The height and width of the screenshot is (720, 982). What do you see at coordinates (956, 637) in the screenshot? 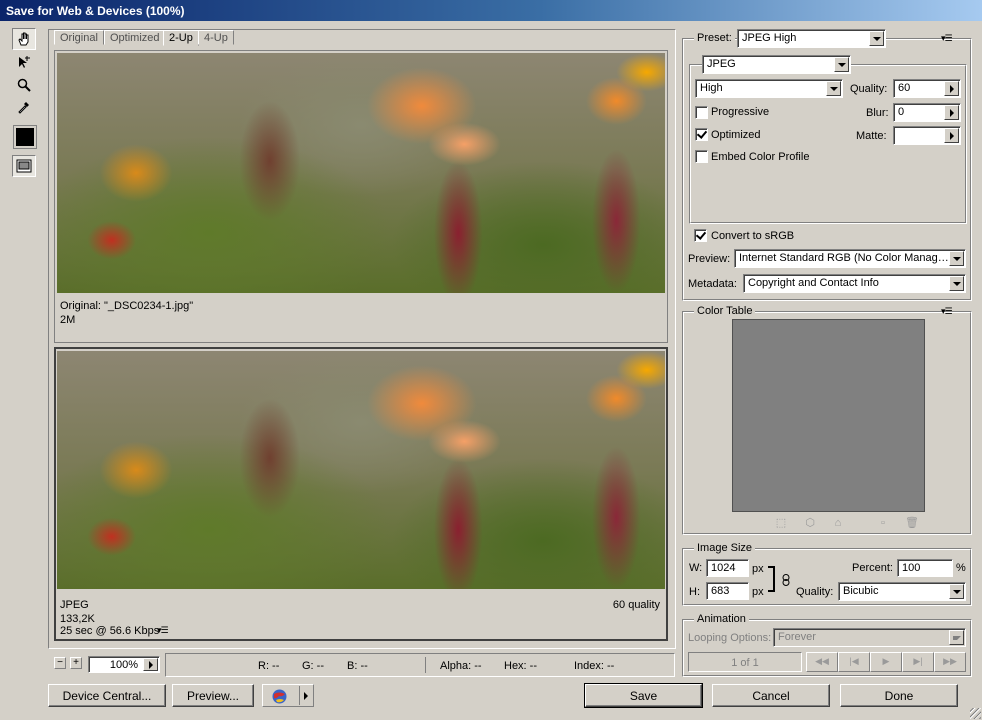
I see `looping-options-arrow` at bounding box center [956, 637].